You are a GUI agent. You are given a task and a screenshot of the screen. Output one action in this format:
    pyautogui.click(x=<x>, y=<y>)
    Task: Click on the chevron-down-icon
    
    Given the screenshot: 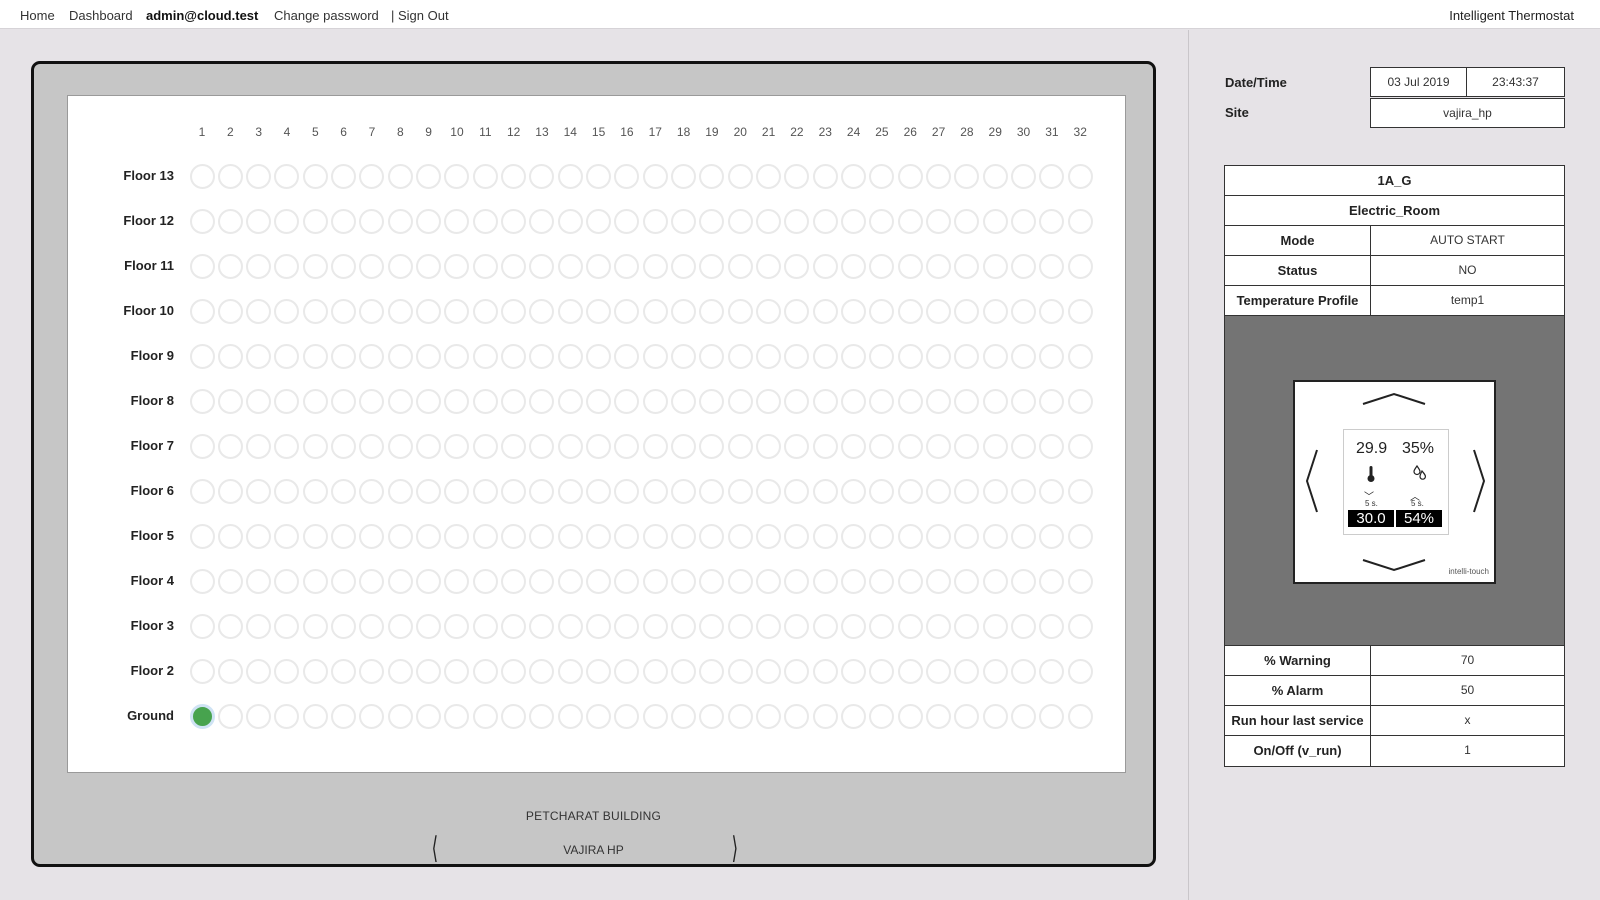 What is the action you would take?
    pyautogui.click(x=1394, y=565)
    